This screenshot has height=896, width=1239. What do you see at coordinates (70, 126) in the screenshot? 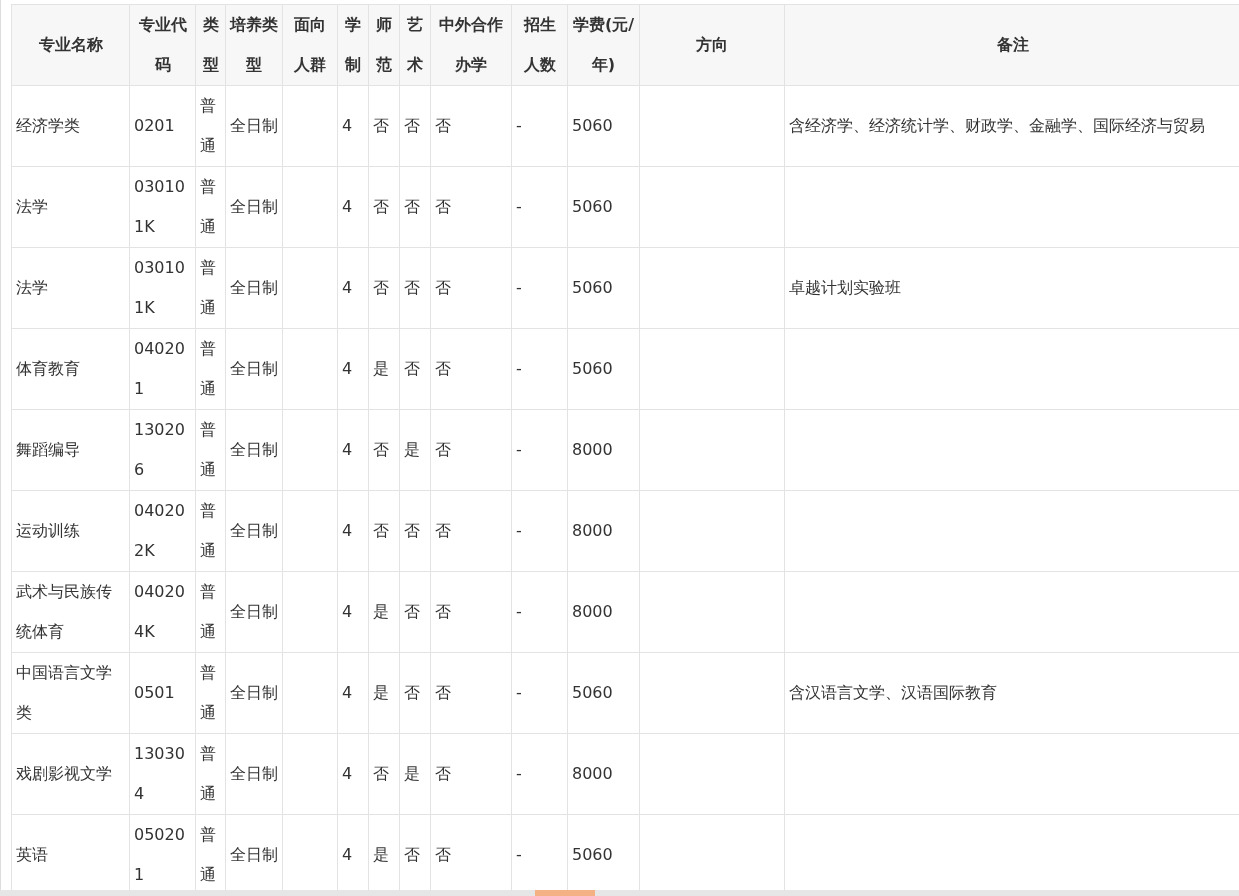
I see `table-cell: 经济学类` at bounding box center [70, 126].